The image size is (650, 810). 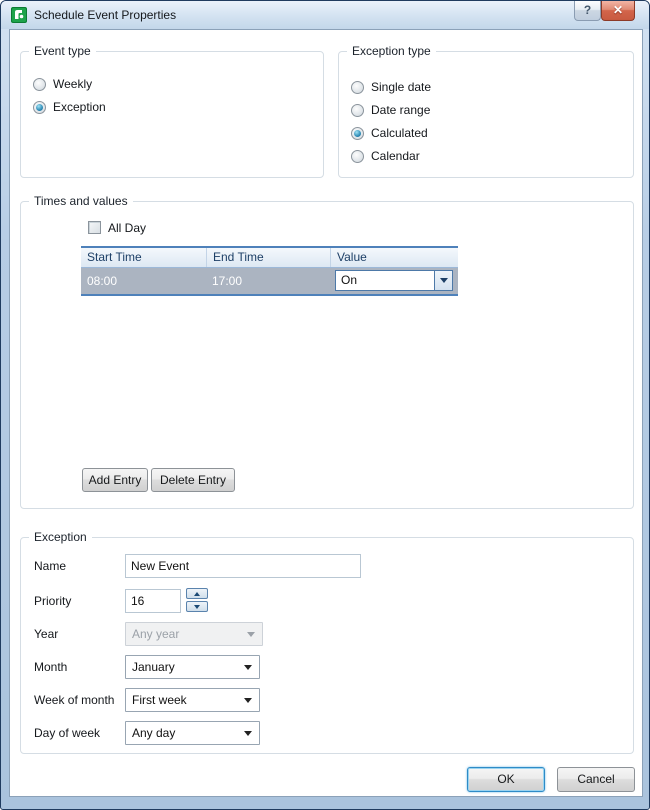 I want to click on all-day-row: All Day, so click(x=117, y=227).